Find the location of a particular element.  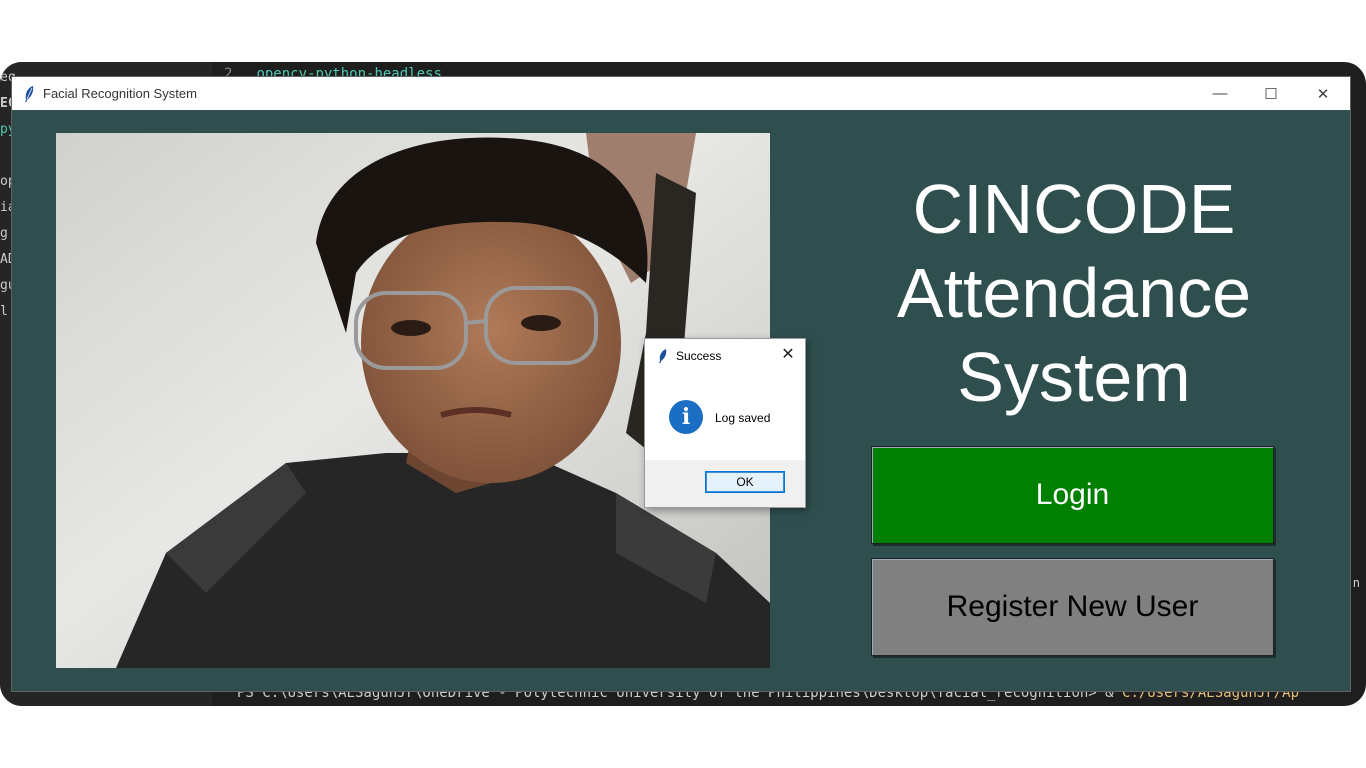

dialog-message: Log saved is located at coordinates (743, 418).